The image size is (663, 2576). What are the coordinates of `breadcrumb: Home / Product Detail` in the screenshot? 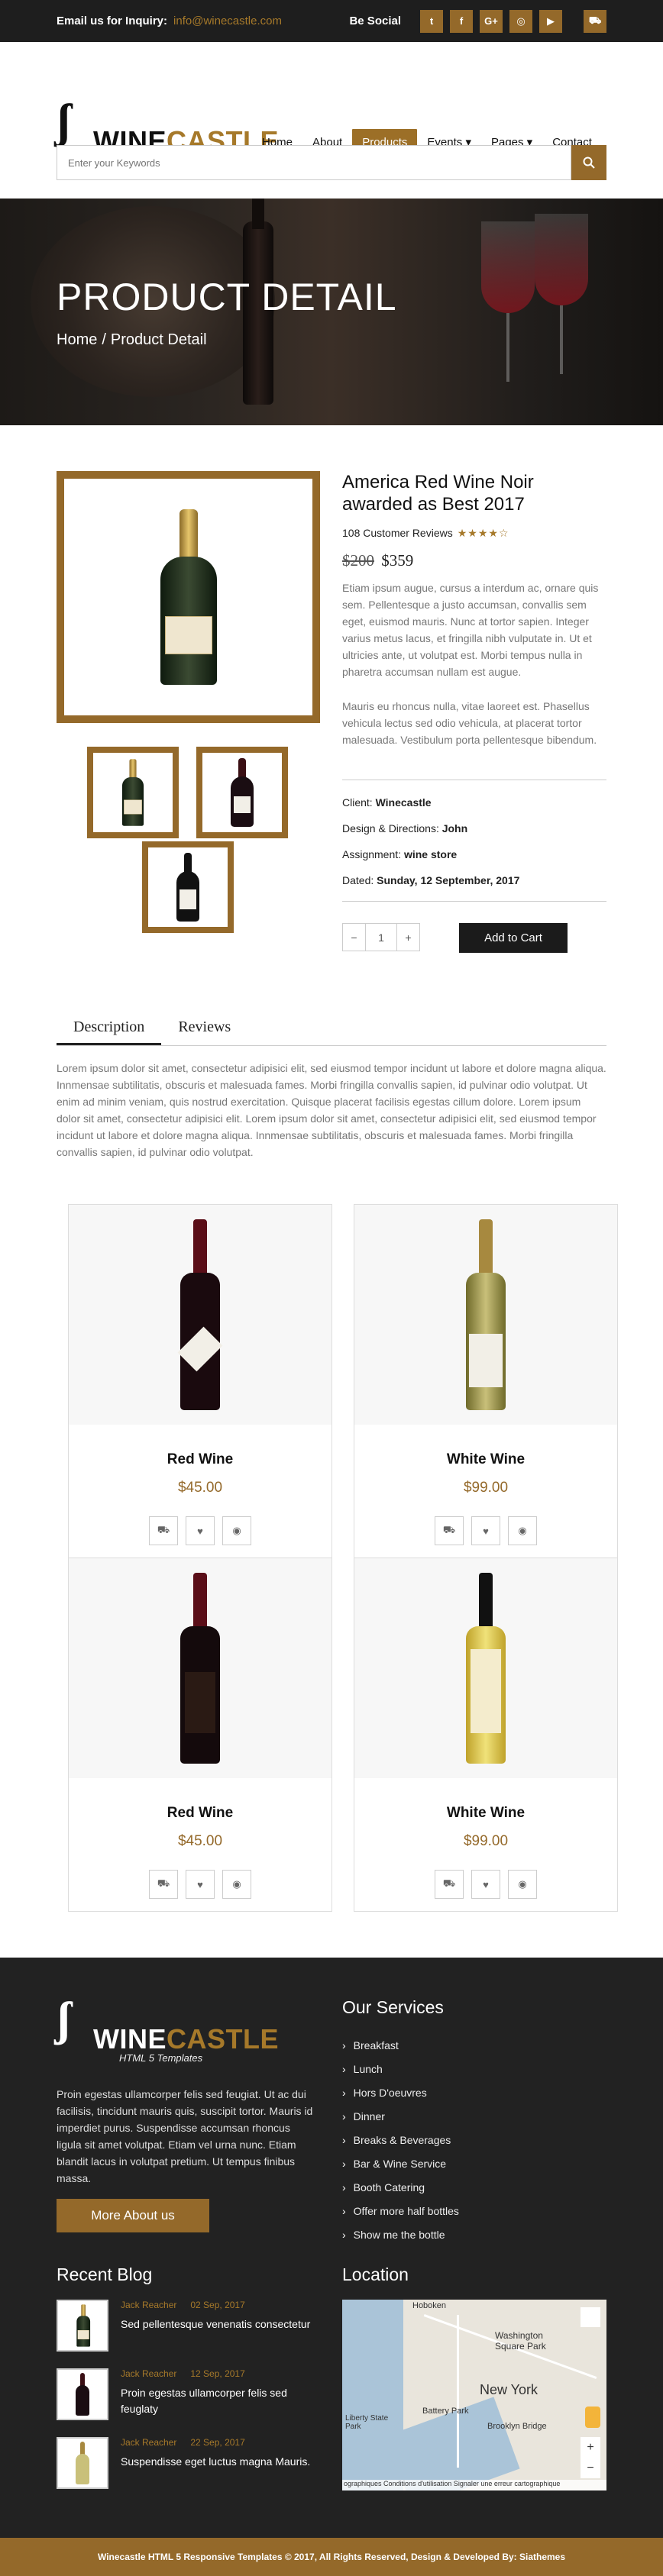 It's located at (132, 340).